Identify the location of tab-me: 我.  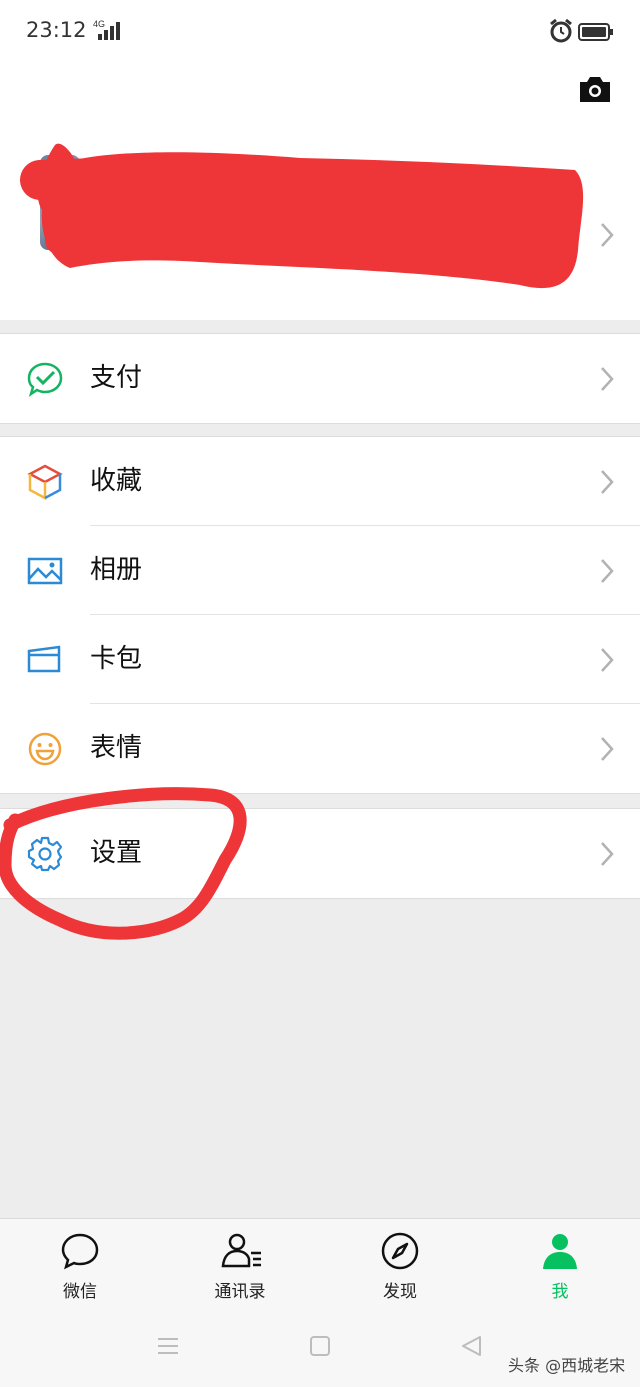
(560, 1265).